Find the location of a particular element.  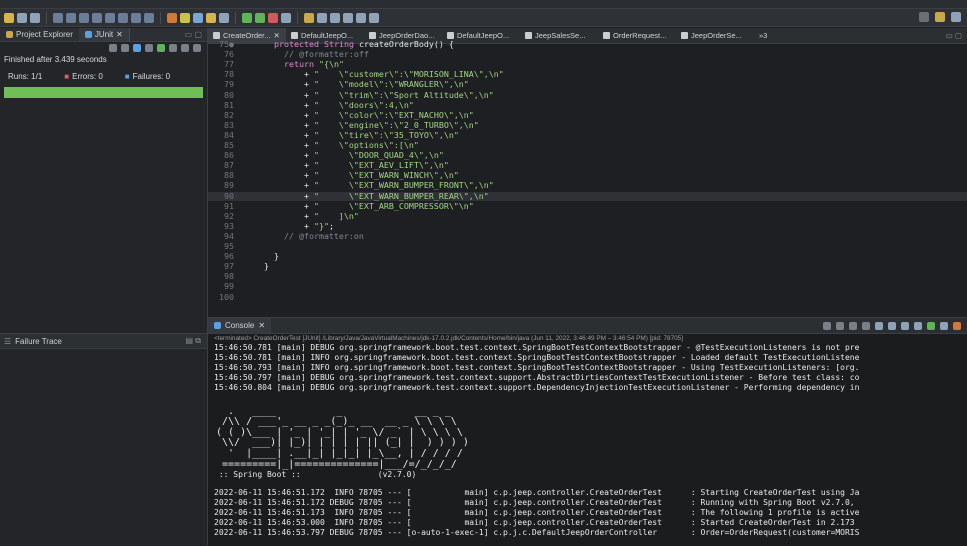

terminal-icon is located at coordinates (58, 17).